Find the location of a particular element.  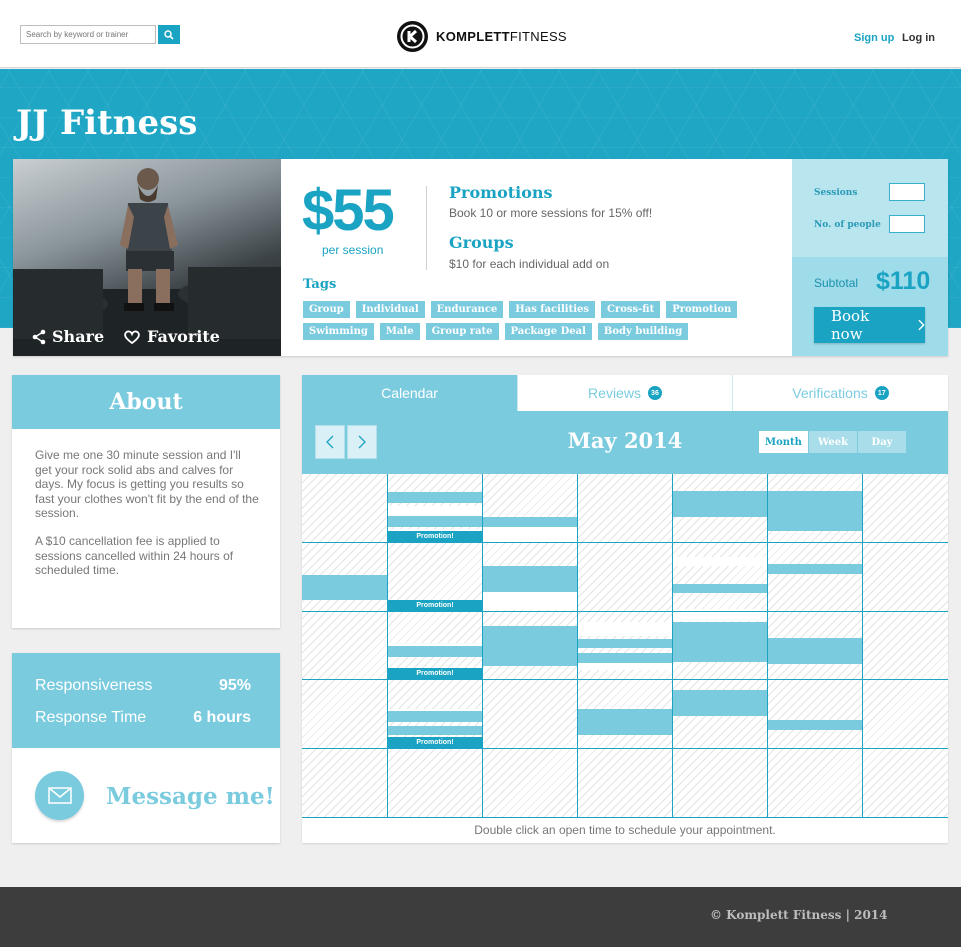

tab-label: Reviews is located at coordinates (614, 393).